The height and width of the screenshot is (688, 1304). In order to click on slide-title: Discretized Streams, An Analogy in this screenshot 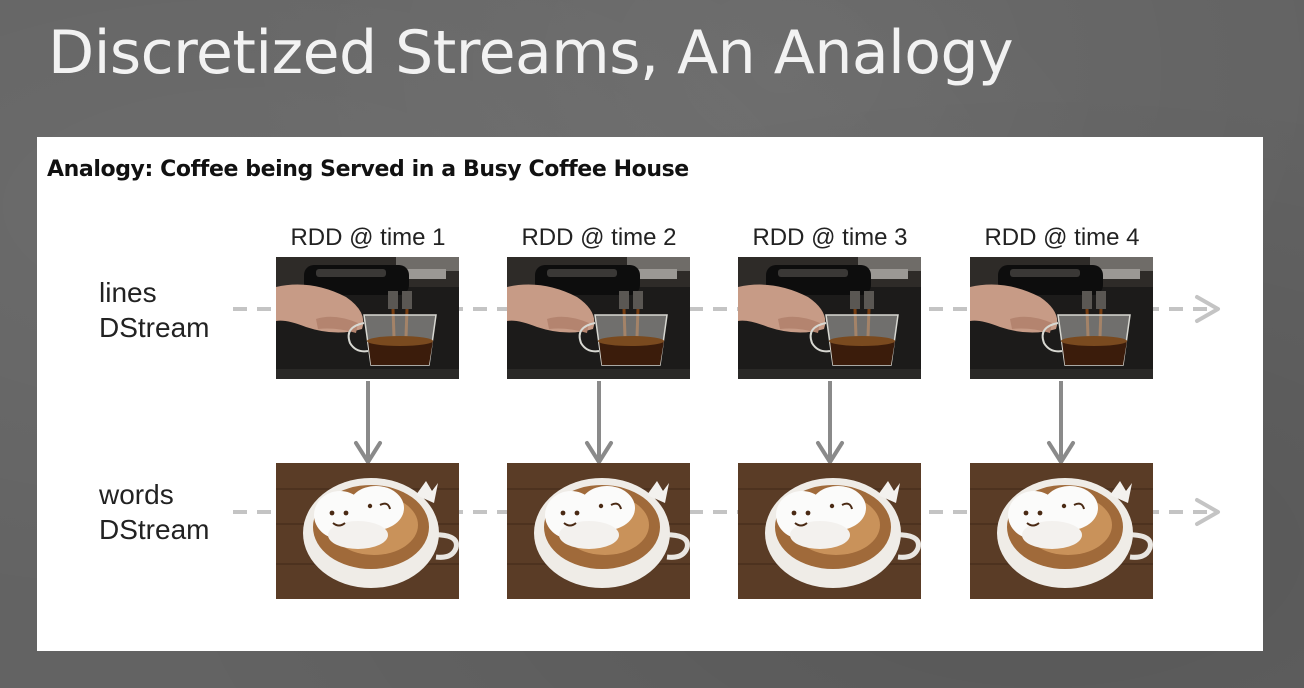, I will do `click(531, 53)`.